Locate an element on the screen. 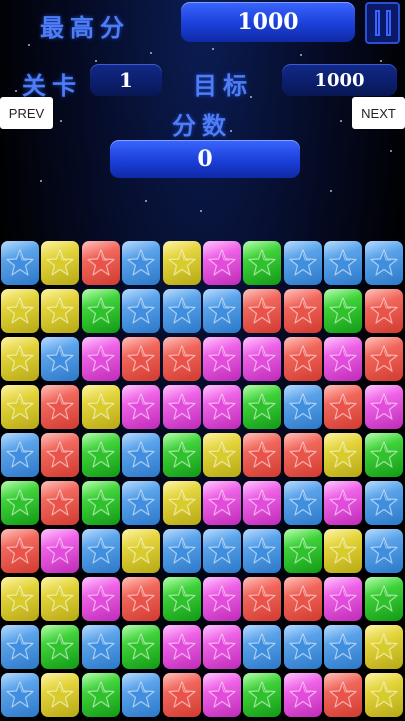 The height and width of the screenshot is (721, 405). next-button: NEXT is located at coordinates (378, 113).